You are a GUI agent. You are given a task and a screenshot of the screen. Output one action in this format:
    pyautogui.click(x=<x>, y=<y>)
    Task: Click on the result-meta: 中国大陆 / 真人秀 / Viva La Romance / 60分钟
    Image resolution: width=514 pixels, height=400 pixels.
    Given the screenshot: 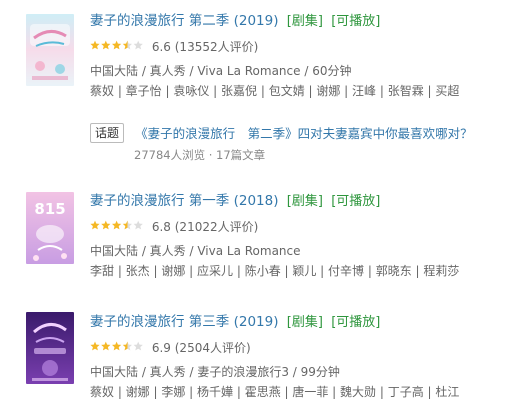 What is the action you would take?
    pyautogui.click(x=221, y=71)
    